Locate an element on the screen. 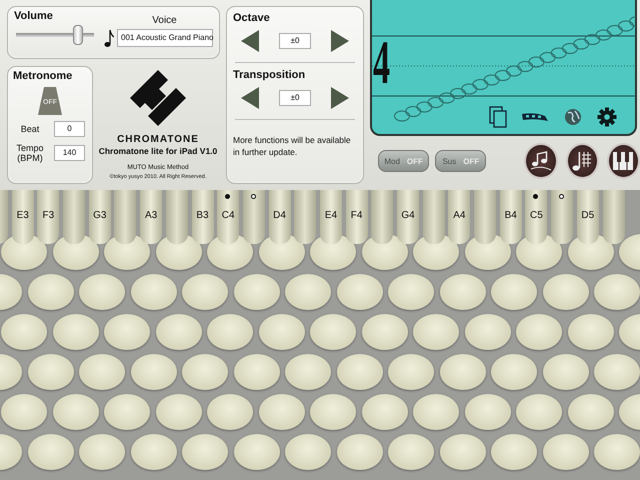 This screenshot has height=480, width=640. key-tab: F4 is located at coordinates (357, 217).